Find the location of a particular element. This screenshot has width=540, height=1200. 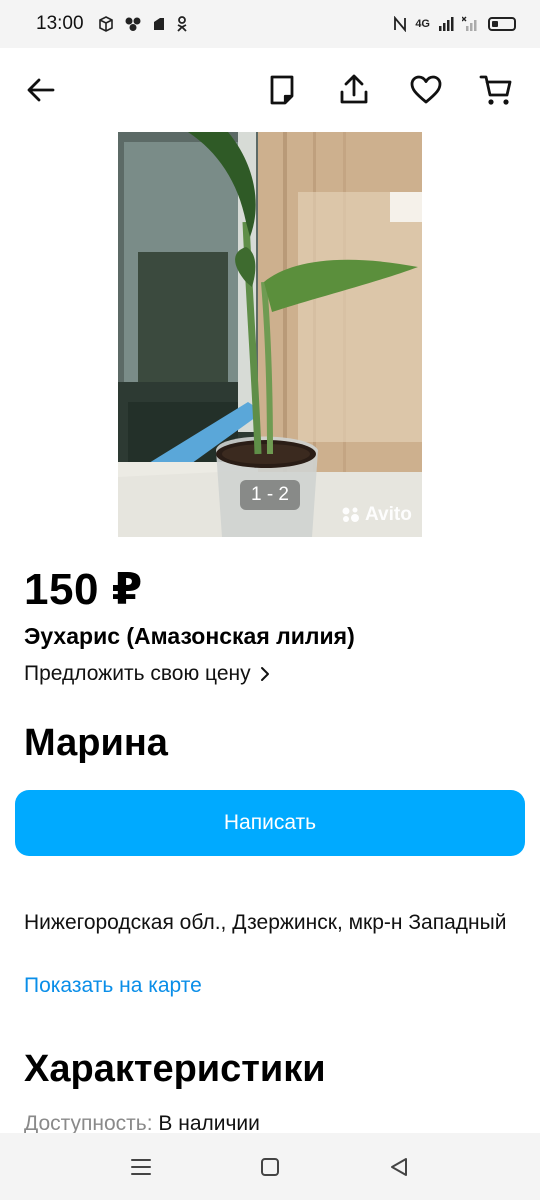

top-toolbar is located at coordinates (270, 90).